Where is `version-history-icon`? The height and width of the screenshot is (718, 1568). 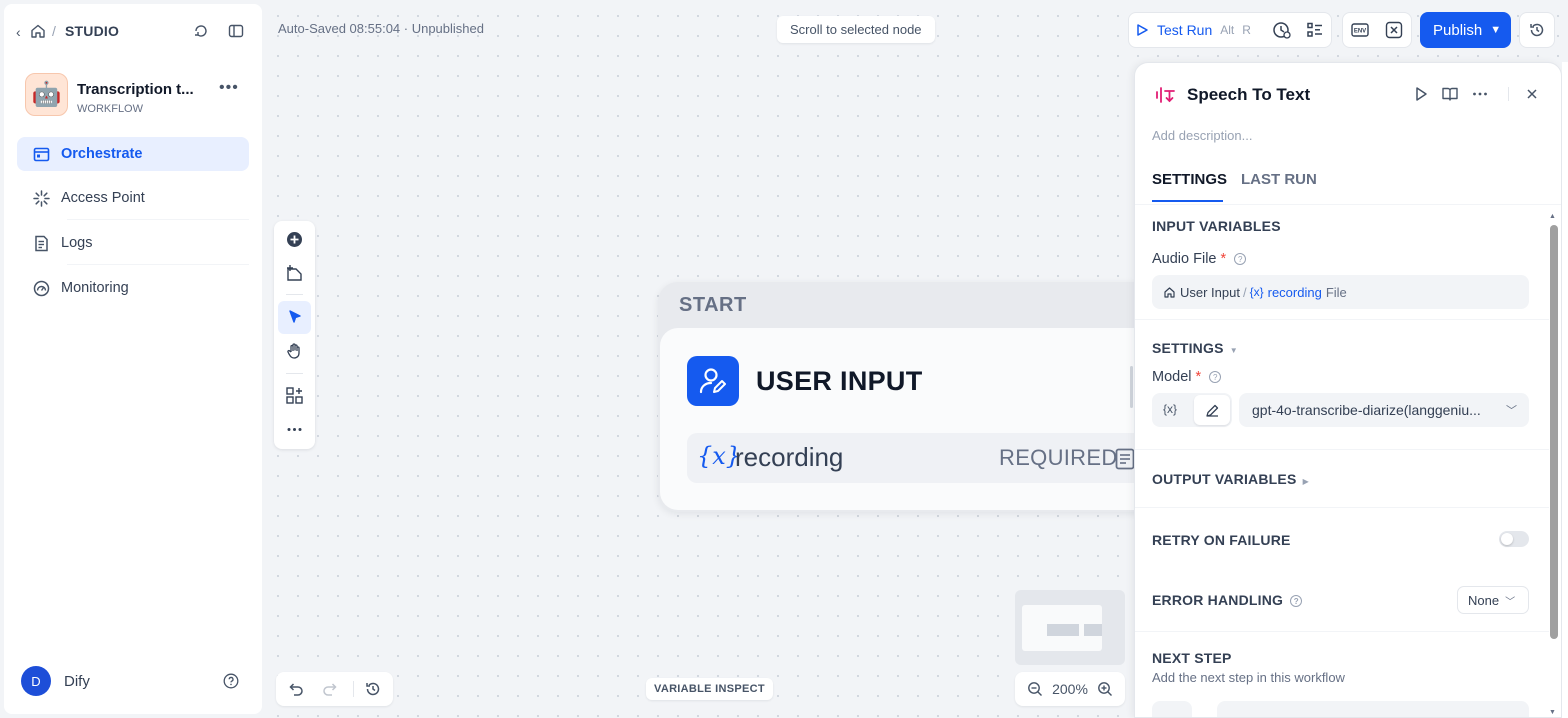 version-history-icon is located at coordinates (1537, 30).